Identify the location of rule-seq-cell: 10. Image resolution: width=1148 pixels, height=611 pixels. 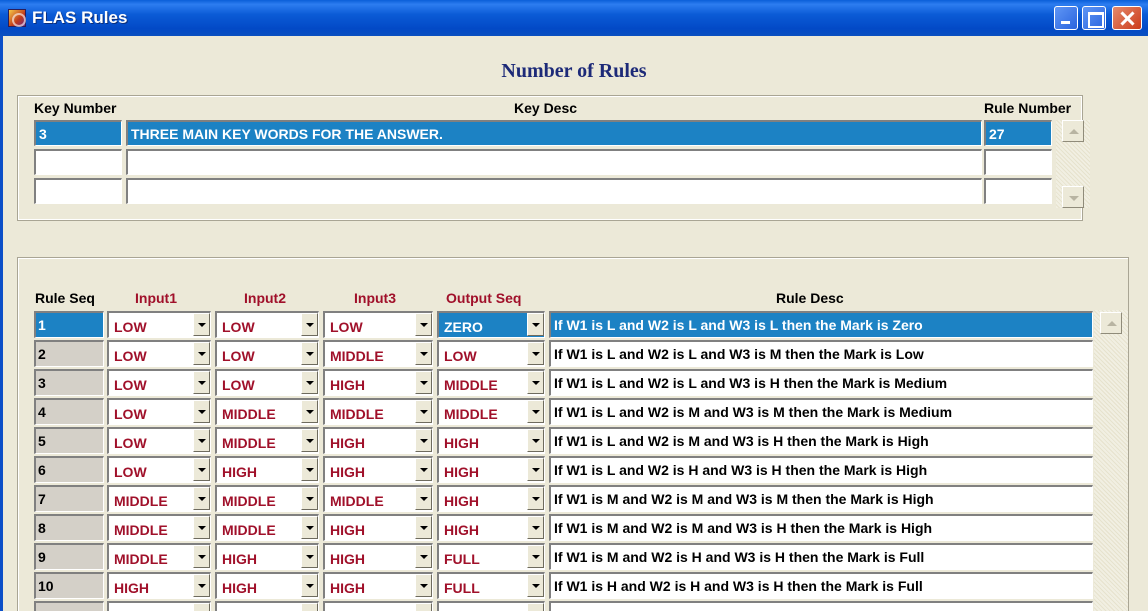
(69, 585).